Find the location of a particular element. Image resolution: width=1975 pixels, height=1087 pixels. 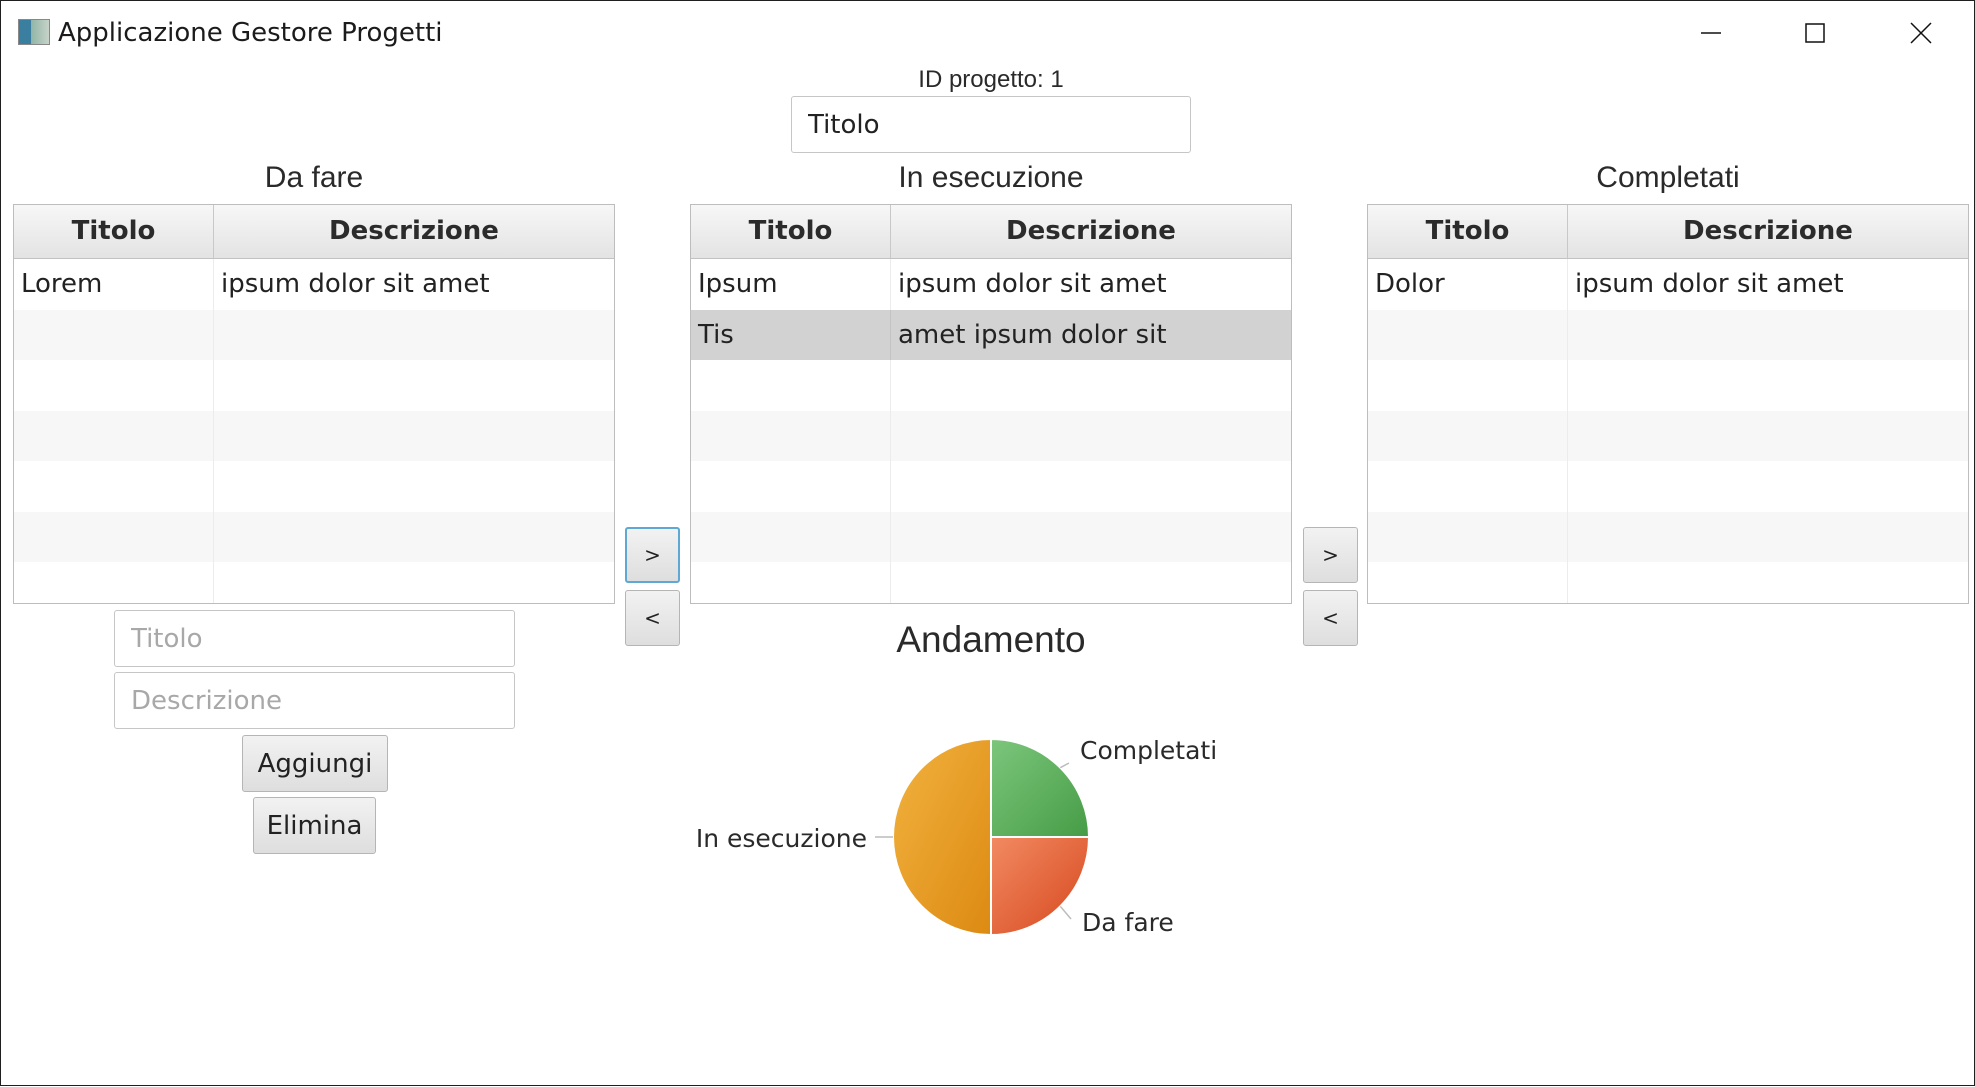

pie-chart: Completati Da fare In esecuzione is located at coordinates (956, 836).